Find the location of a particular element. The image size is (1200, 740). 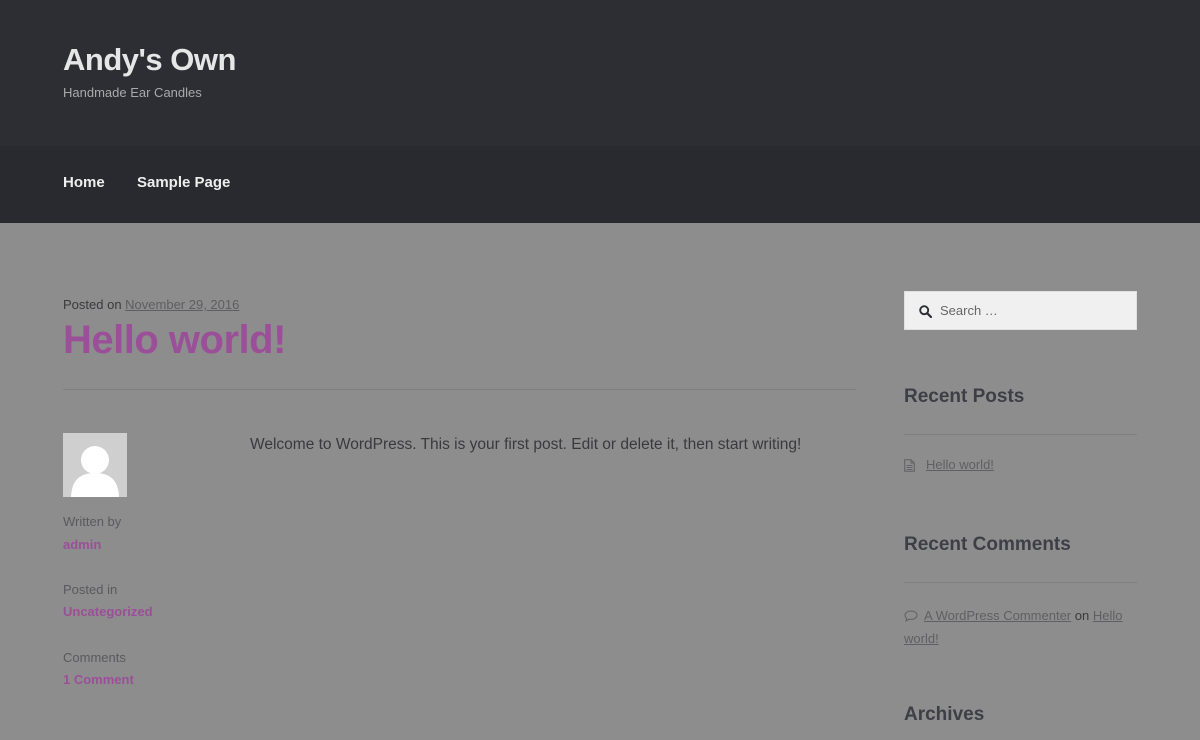

site-title: Andy's Own is located at coordinates (149, 60).